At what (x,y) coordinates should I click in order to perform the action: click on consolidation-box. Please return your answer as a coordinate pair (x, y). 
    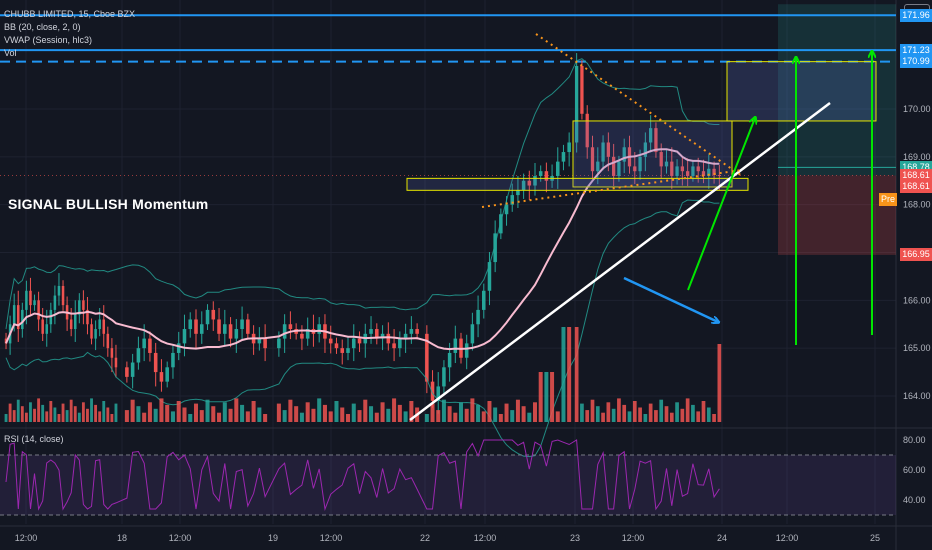
    Looking at the image, I should click on (652, 154).